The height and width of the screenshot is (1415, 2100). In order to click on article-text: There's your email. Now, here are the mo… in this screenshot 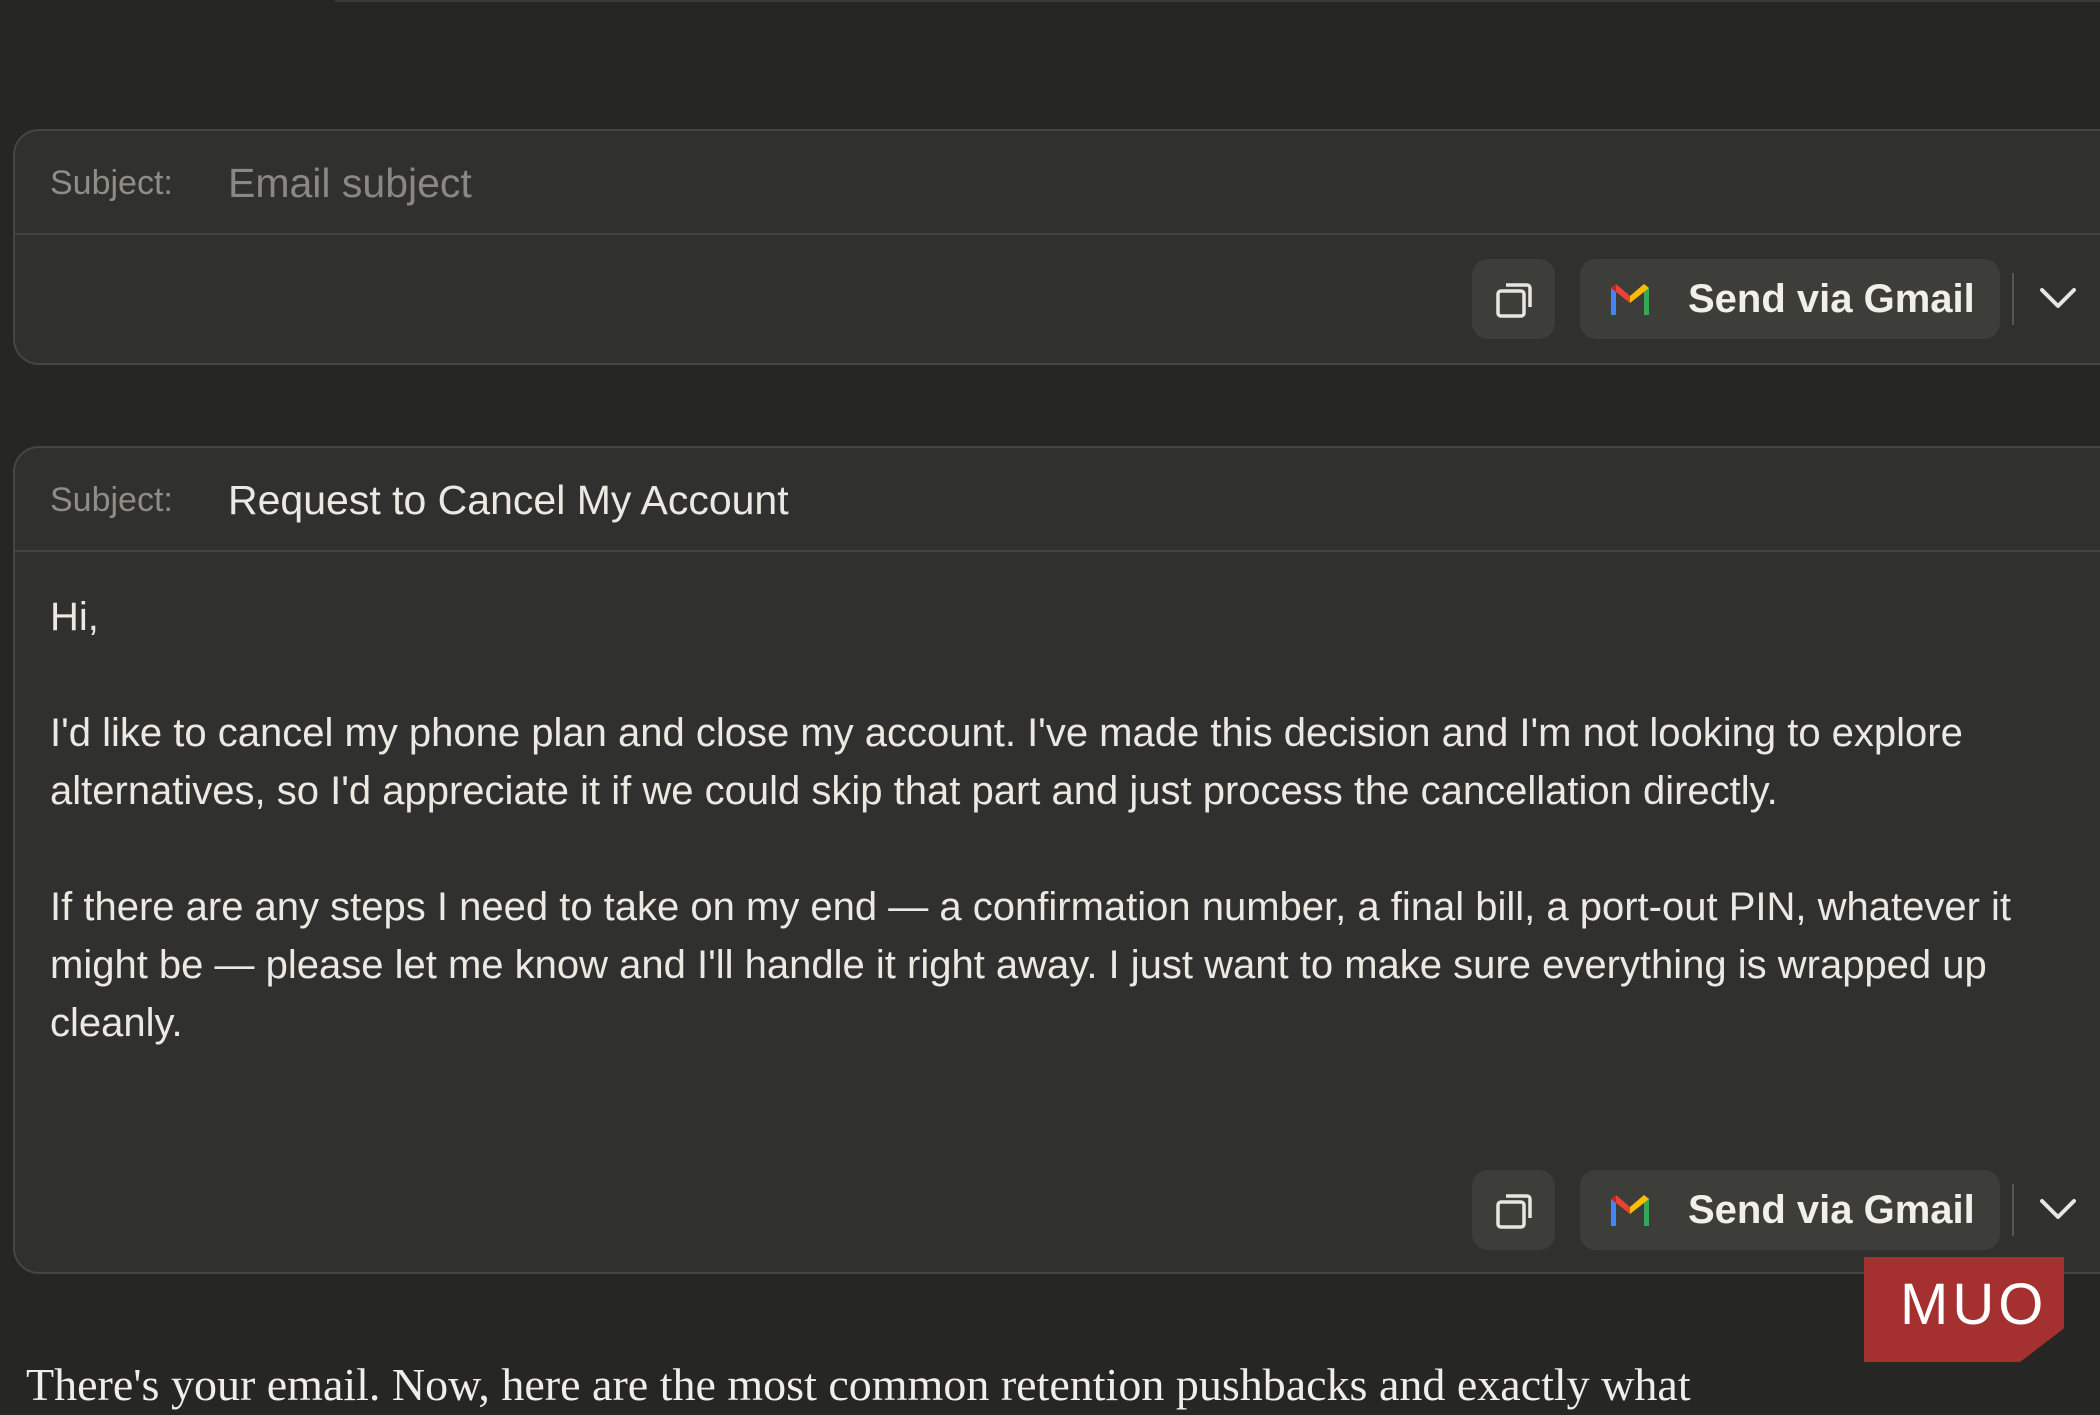, I will do `click(858, 1384)`.